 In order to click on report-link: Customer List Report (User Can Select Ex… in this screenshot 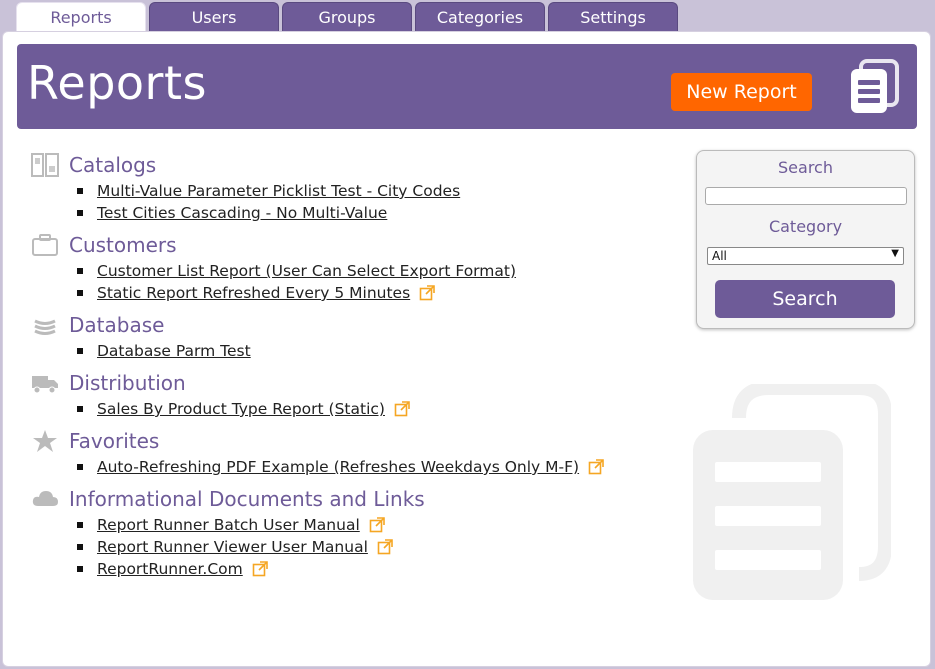, I will do `click(306, 271)`.